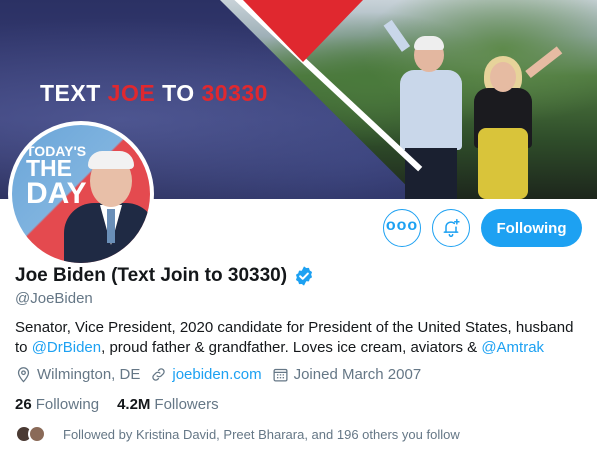 The width and height of the screenshot is (597, 464). I want to click on website-link: joebiden.com, so click(216, 374).